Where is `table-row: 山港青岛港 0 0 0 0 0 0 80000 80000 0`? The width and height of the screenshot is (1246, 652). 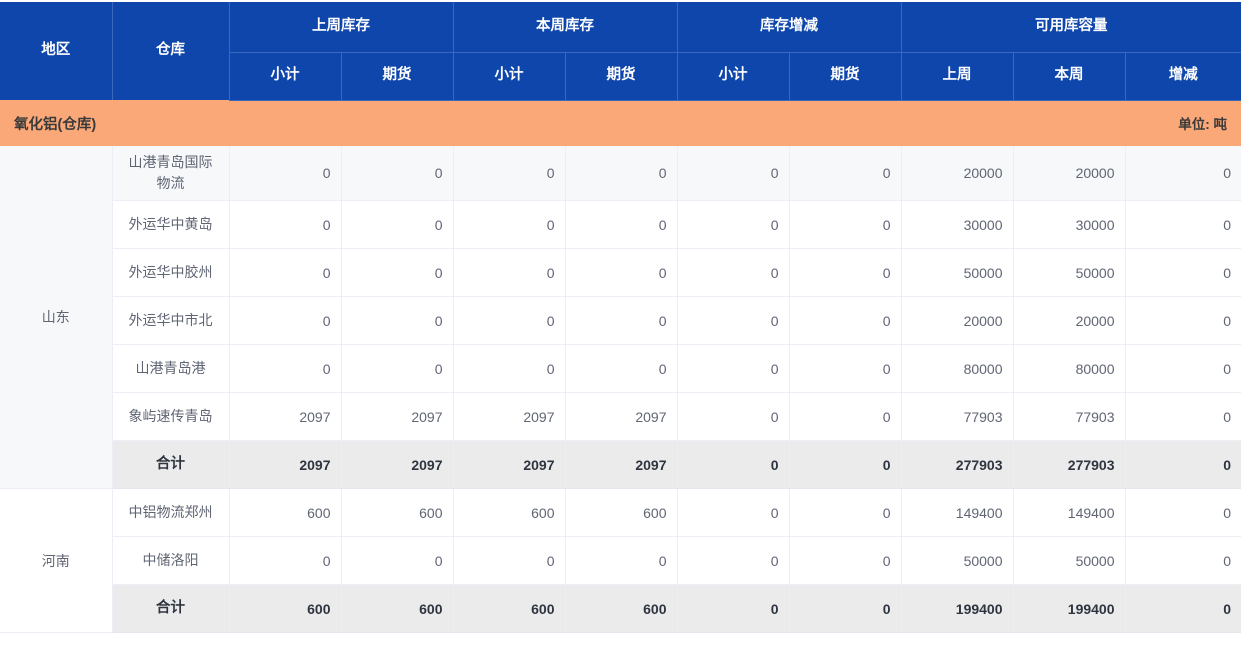 table-row: 山港青岛港 0 0 0 0 0 0 80000 80000 0 is located at coordinates (621, 368).